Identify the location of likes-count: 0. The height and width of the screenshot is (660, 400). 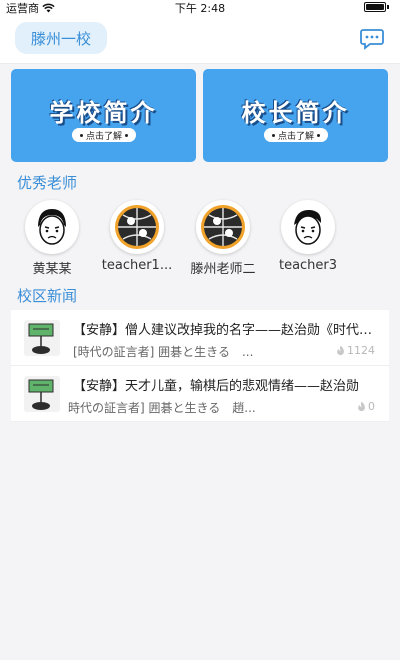
(371, 406).